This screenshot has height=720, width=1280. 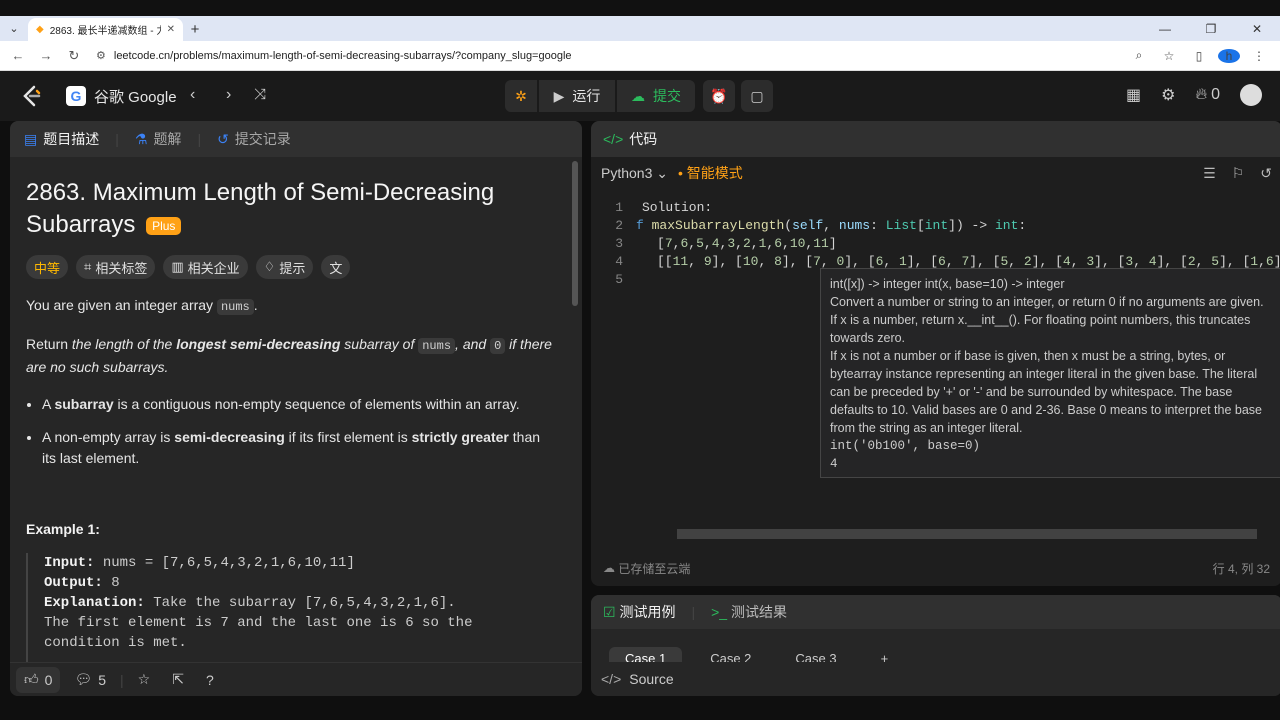 What do you see at coordinates (1251, 95) in the screenshot?
I see `user-avatar` at bounding box center [1251, 95].